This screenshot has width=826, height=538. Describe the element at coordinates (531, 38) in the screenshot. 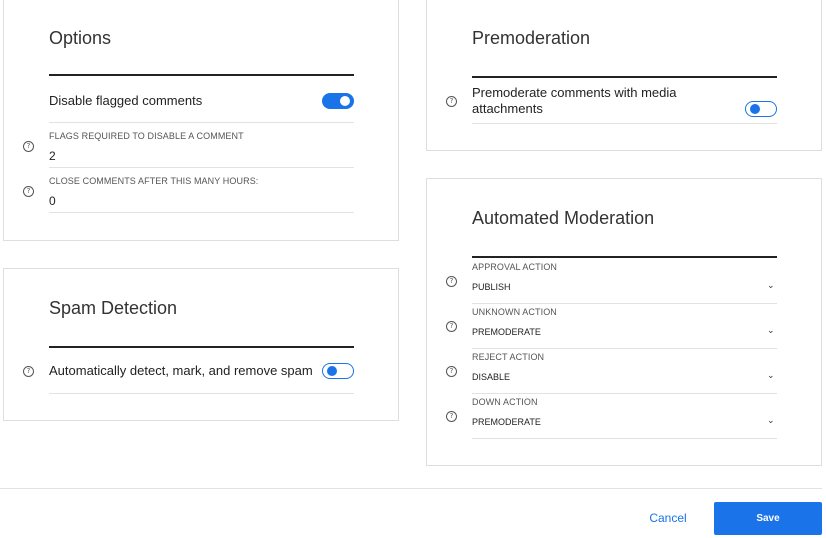

I see `premoderation-title: Premoderation` at that location.